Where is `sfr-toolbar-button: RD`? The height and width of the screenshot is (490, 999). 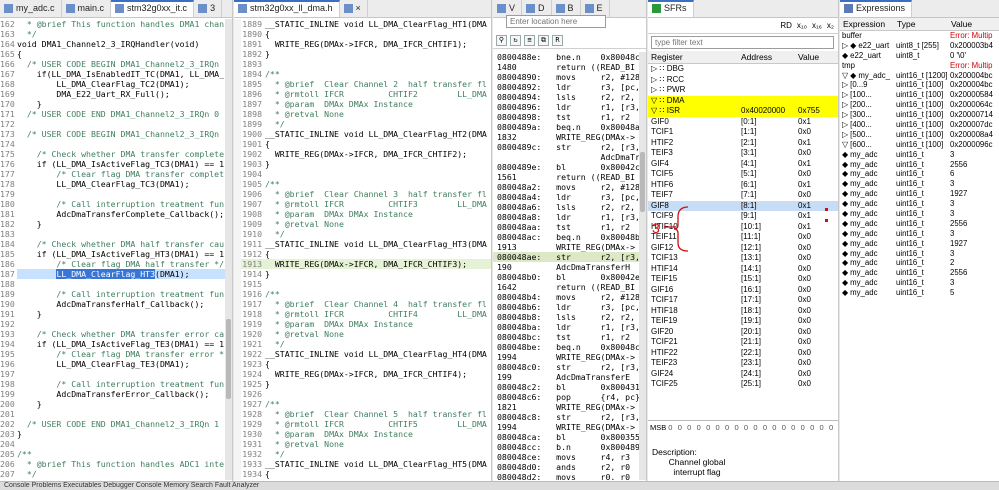
sfr-toolbar-button: RD is located at coordinates (786, 25).